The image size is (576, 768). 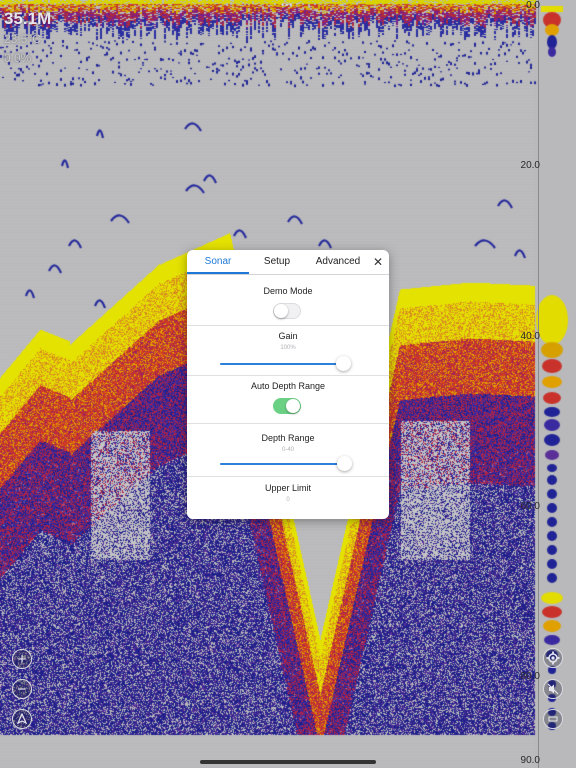 I want to click on mute-icon, so click(x=553, y=689).